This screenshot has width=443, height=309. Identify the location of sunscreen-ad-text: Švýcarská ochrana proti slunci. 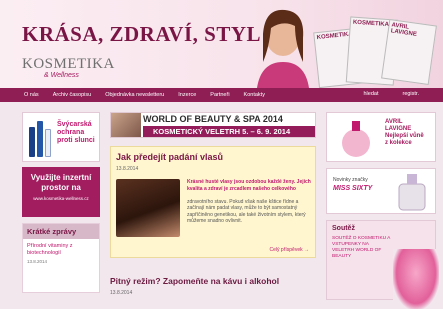
(76, 132).